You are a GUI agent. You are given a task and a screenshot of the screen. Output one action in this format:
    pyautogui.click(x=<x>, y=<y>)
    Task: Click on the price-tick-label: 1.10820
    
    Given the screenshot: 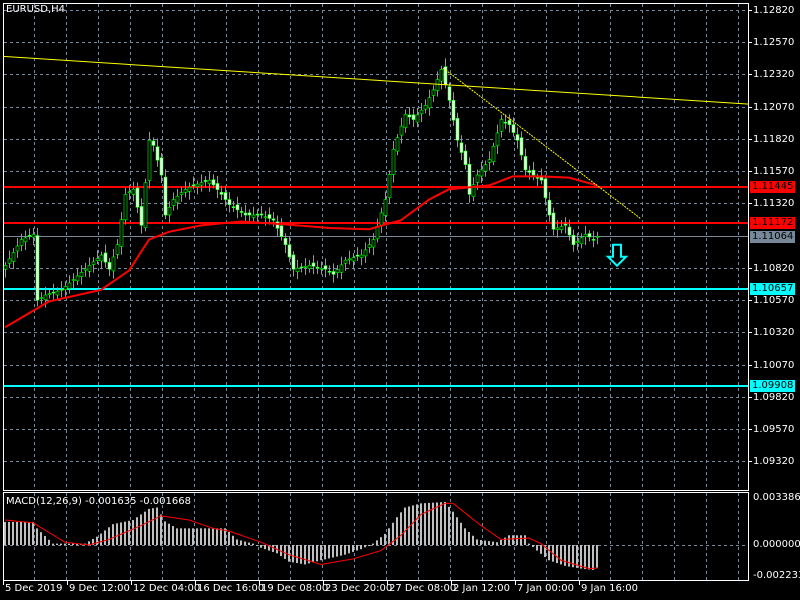 What is the action you would take?
    pyautogui.click(x=774, y=268)
    